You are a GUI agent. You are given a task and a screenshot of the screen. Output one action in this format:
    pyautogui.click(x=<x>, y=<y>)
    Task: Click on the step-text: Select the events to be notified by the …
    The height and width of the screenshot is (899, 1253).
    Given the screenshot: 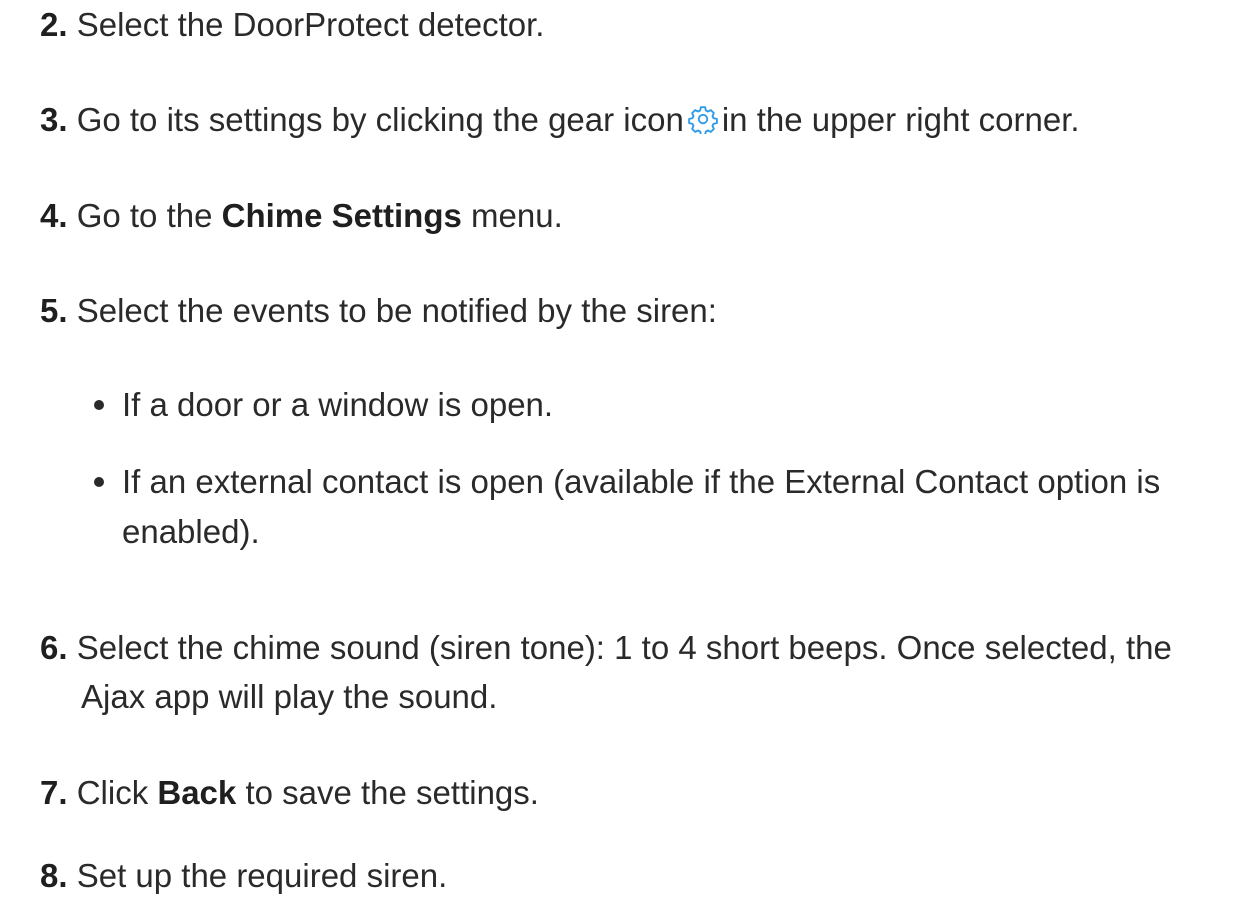 What is the action you would take?
    pyautogui.click(x=396, y=310)
    